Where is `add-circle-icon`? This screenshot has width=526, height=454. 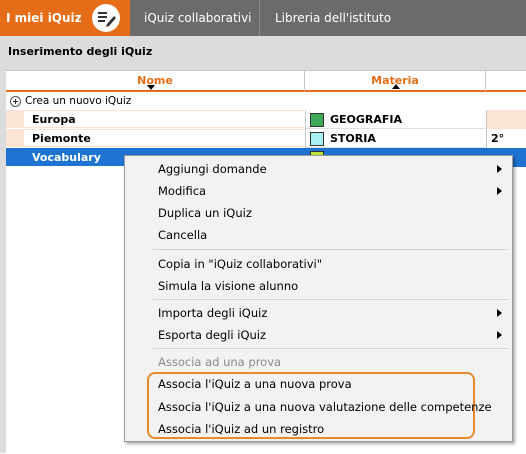 add-circle-icon is located at coordinates (15, 101).